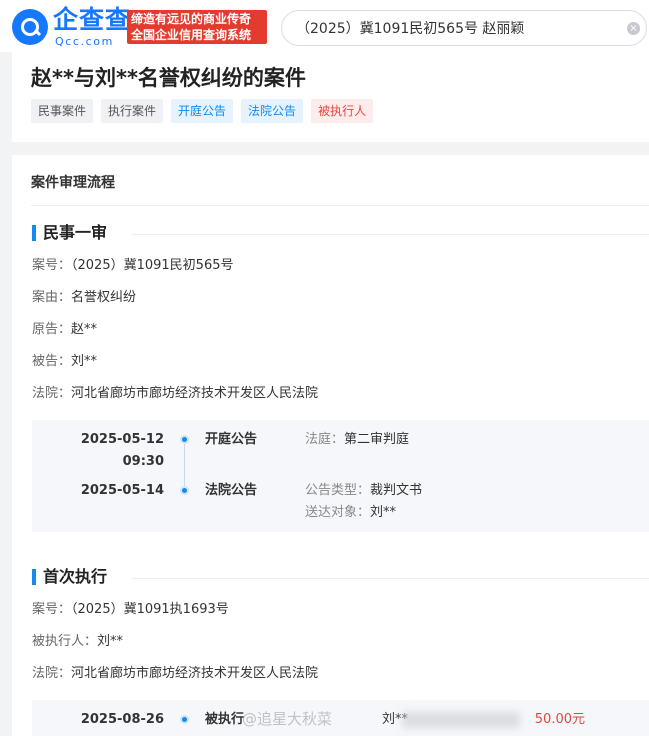  What do you see at coordinates (69, 577) in the screenshot?
I see `stage-title-first-execution: 首次执行` at bounding box center [69, 577].